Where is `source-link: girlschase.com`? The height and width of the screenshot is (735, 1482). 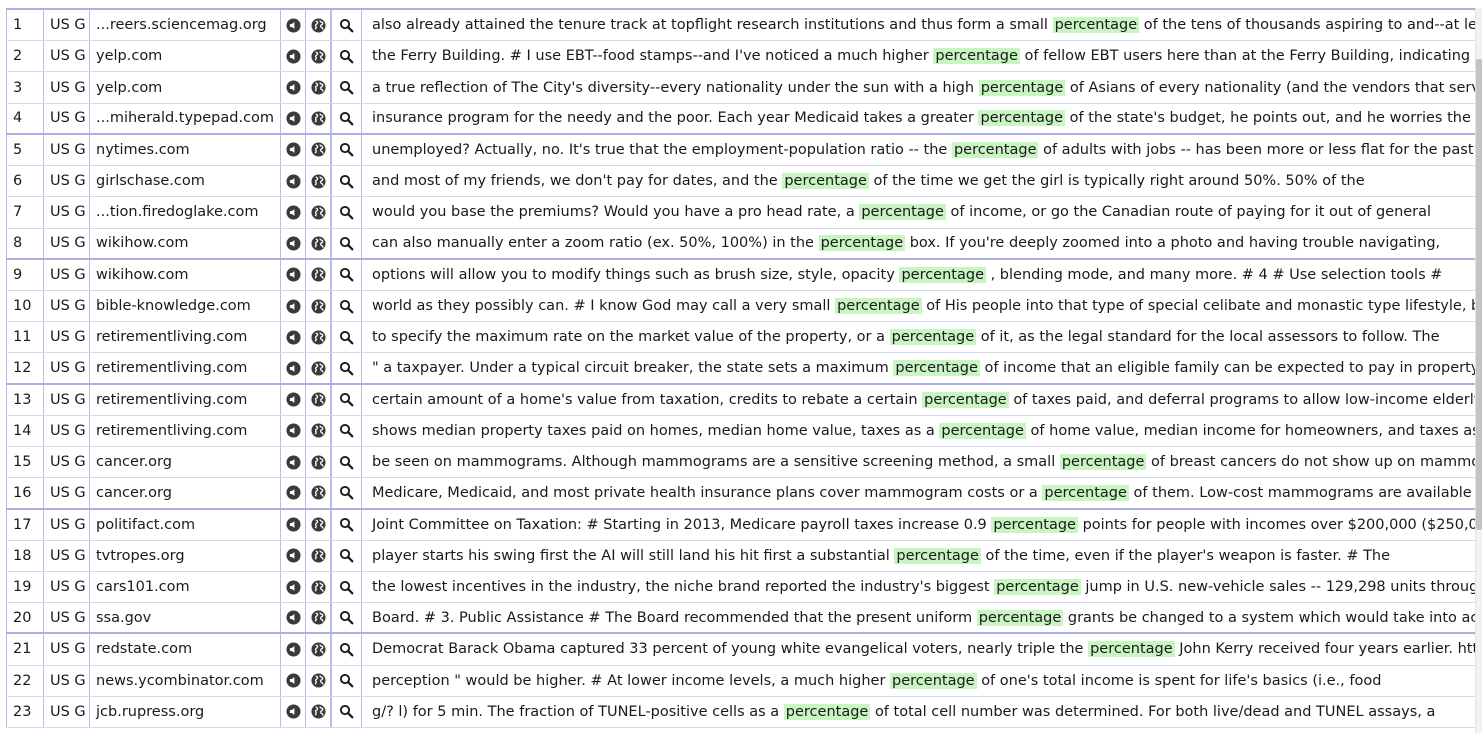
source-link: girlschase.com is located at coordinates (184, 181).